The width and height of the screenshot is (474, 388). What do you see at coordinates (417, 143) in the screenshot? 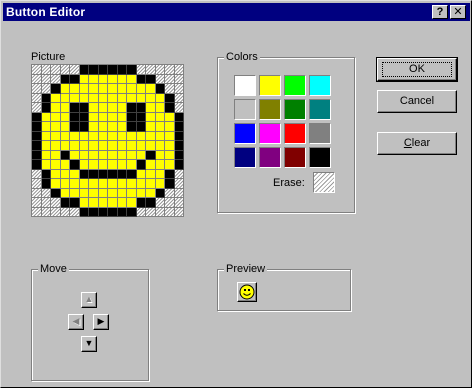
I see `clear-button: Clear` at bounding box center [417, 143].